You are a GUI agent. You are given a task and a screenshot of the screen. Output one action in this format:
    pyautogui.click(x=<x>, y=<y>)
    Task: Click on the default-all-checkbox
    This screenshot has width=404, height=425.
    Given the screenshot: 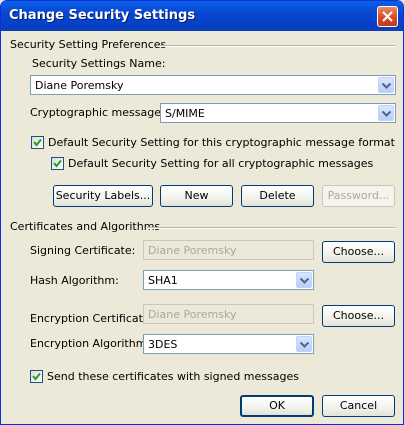 What is the action you would take?
    pyautogui.click(x=57, y=163)
    